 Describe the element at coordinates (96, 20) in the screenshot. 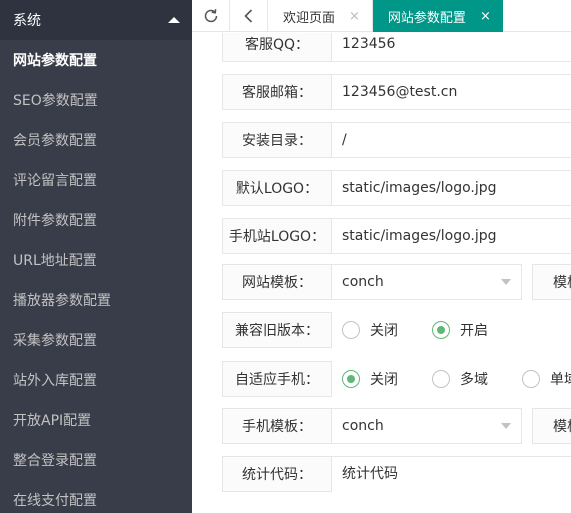

I see `sidebar-group-system: 系统` at that location.